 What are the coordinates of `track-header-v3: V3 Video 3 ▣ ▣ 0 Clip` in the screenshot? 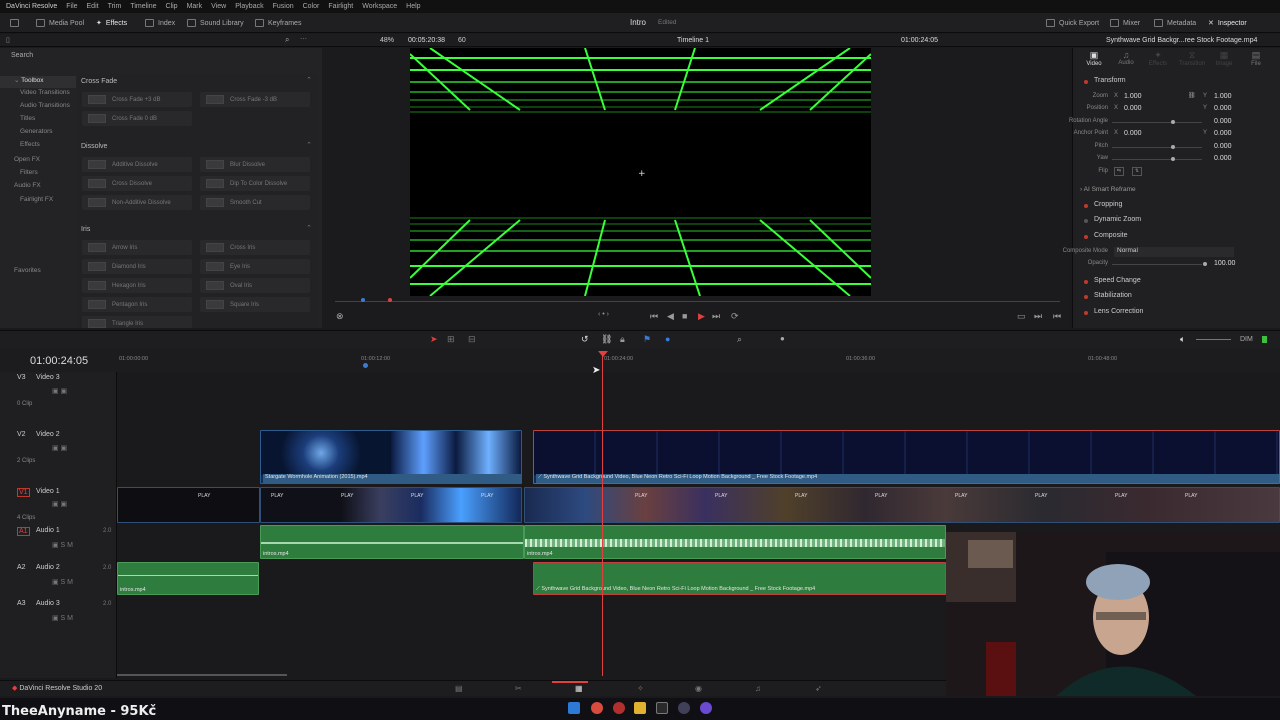 It's located at (58, 400).